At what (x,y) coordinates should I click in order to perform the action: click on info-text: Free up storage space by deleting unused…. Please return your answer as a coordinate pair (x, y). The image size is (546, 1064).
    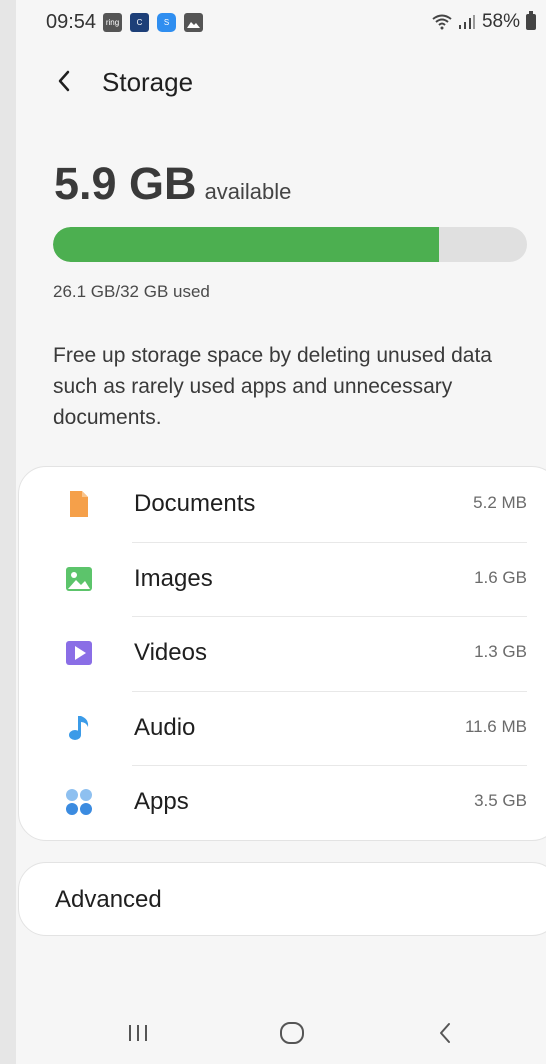
    Looking at the image, I should click on (272, 386).